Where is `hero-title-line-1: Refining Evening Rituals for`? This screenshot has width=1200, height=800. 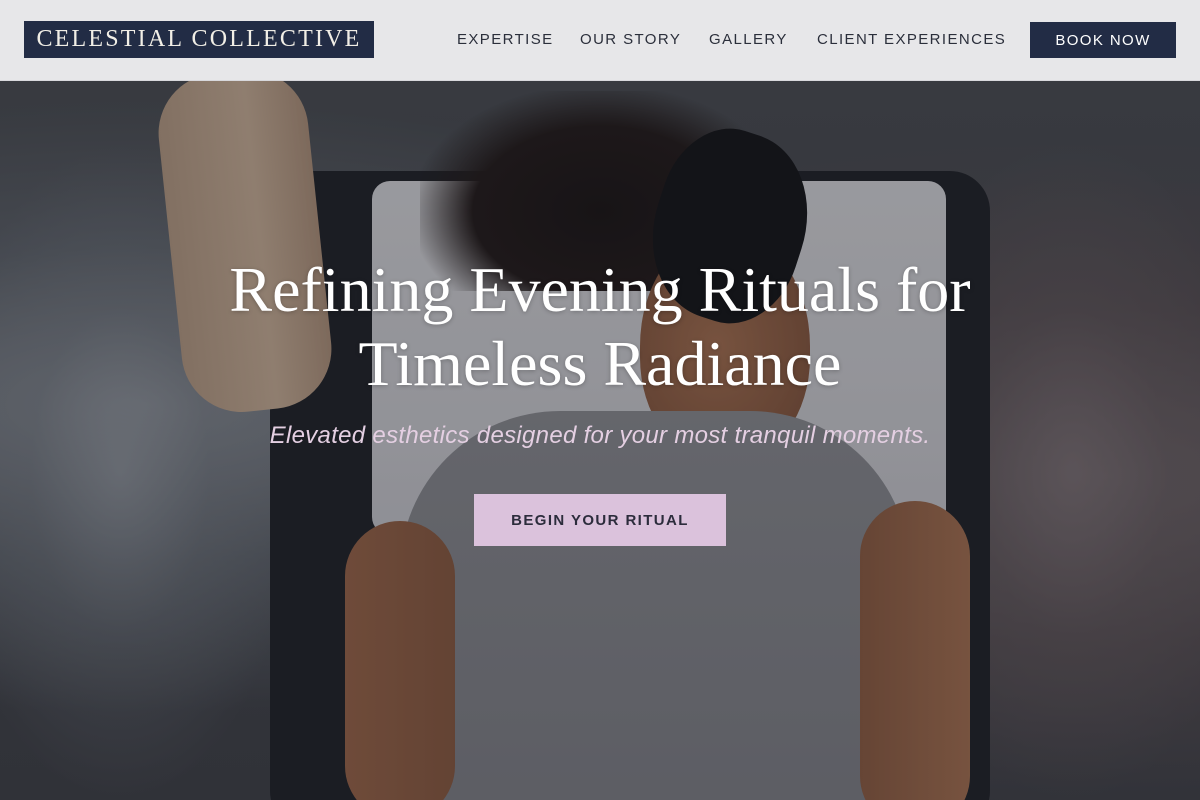 hero-title-line-1: Refining Evening Rituals for is located at coordinates (600, 289).